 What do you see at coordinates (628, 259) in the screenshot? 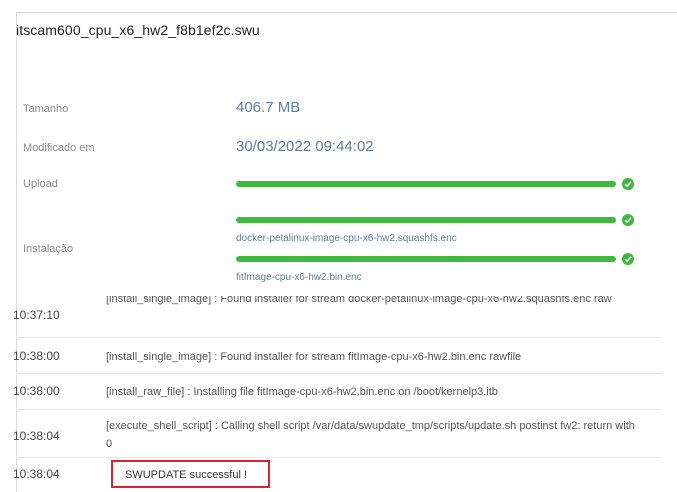
I see `install-2-complete-check-icon` at bounding box center [628, 259].